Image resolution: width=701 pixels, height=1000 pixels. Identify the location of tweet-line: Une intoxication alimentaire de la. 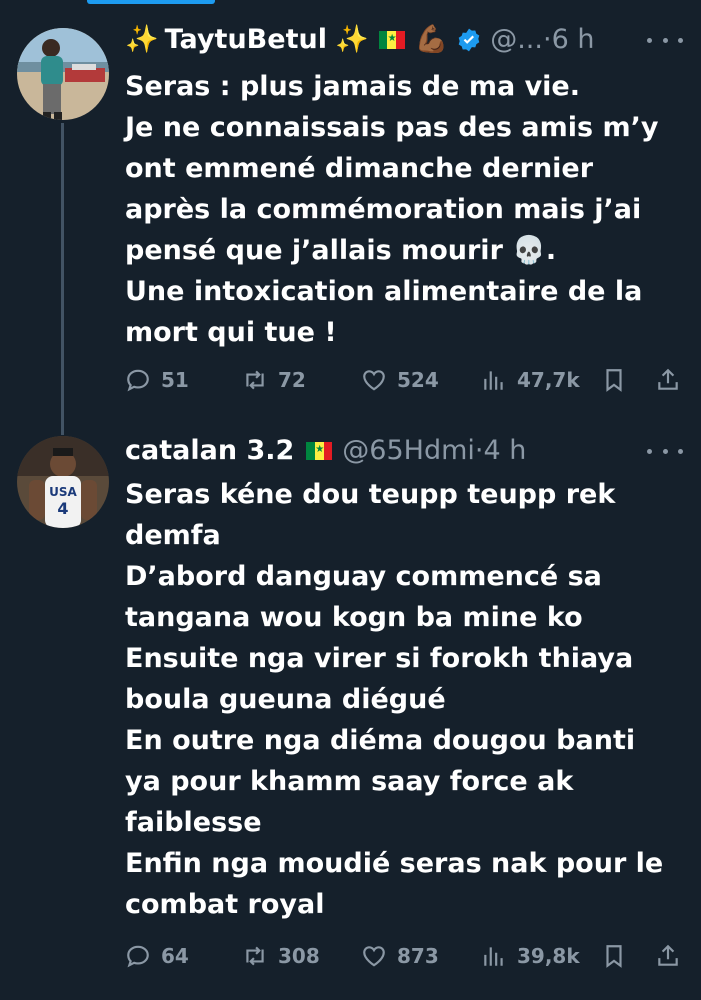
(384, 291).